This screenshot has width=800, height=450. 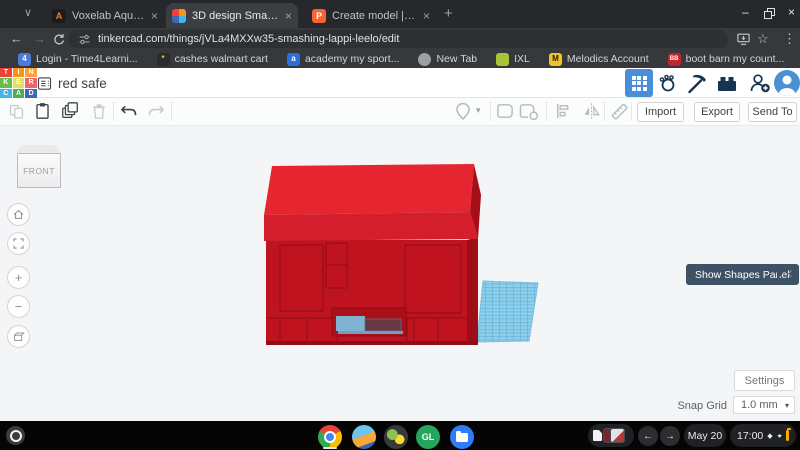 I want to click on mirror-icon, so click(x=591, y=111).